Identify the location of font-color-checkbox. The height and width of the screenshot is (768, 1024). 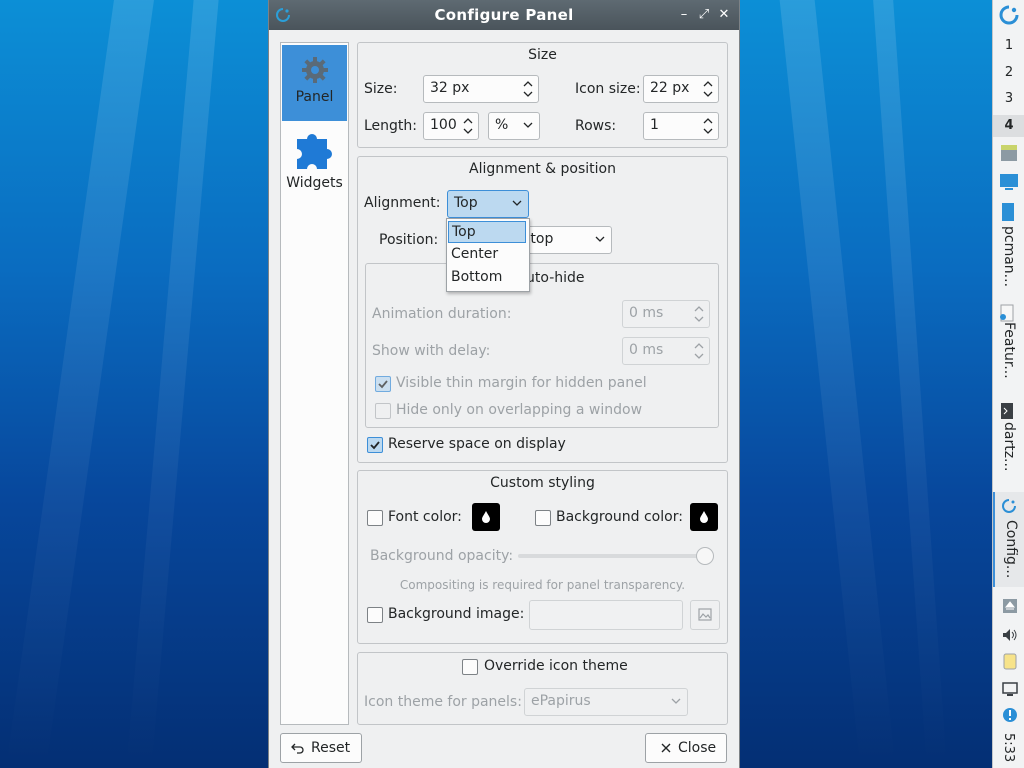
(375, 518).